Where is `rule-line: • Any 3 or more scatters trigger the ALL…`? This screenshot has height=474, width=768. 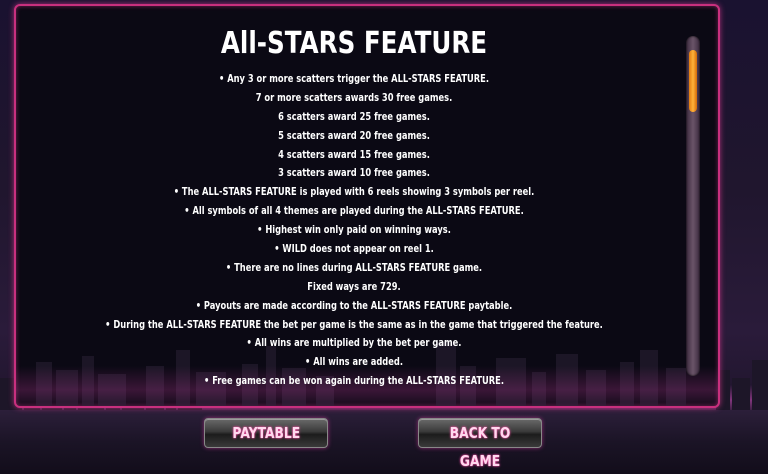
rule-line: • Any 3 or more scatters trigger the ALL… is located at coordinates (354, 78).